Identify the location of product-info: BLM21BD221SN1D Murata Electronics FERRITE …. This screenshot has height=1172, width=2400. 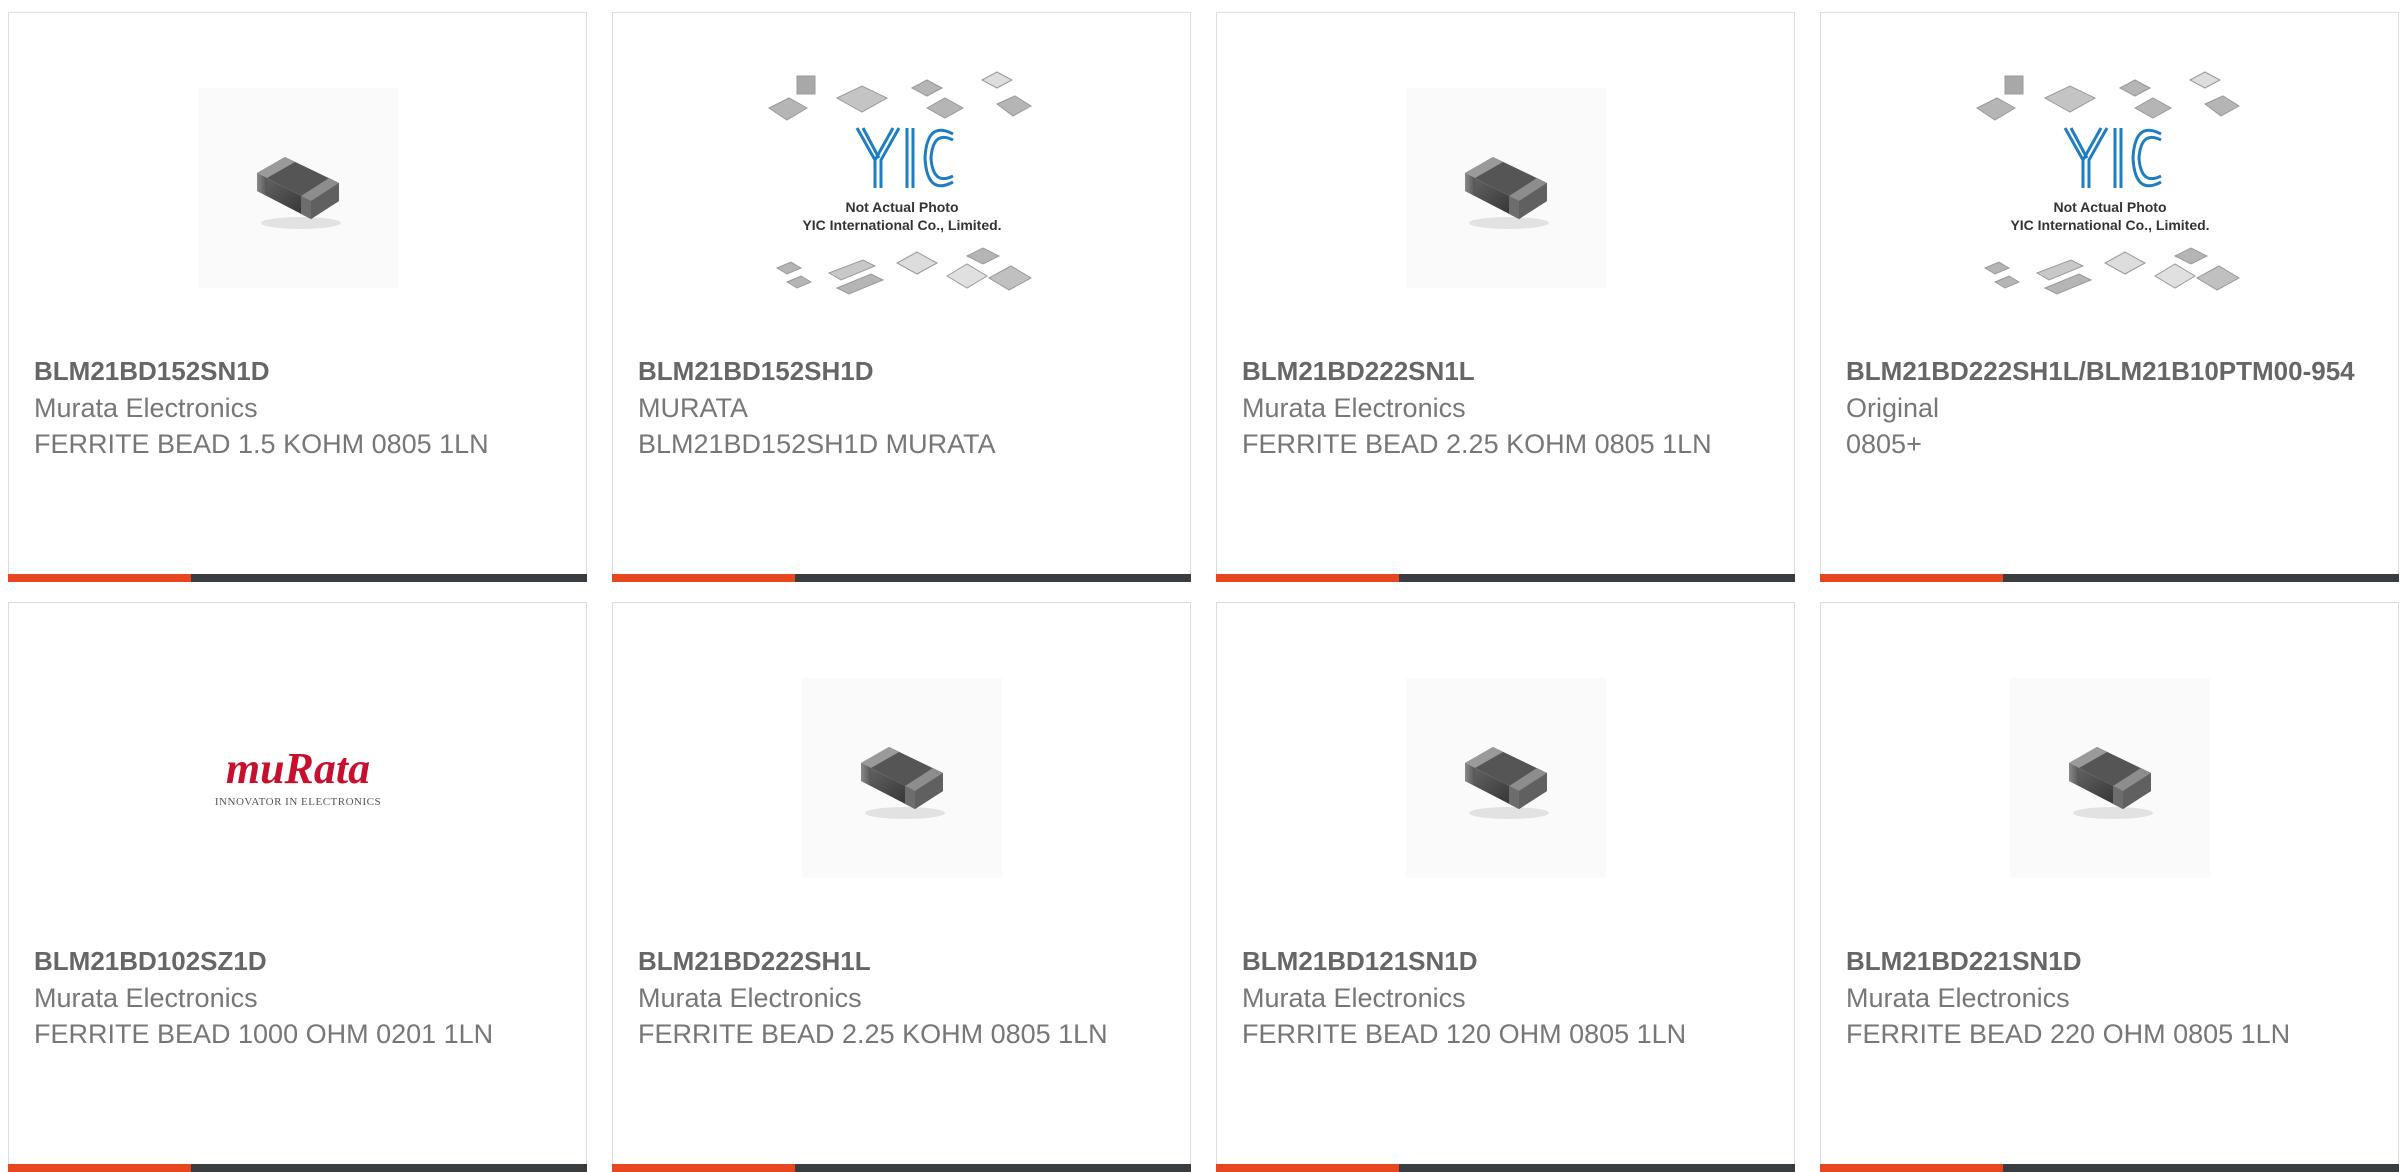
(2109, 997).